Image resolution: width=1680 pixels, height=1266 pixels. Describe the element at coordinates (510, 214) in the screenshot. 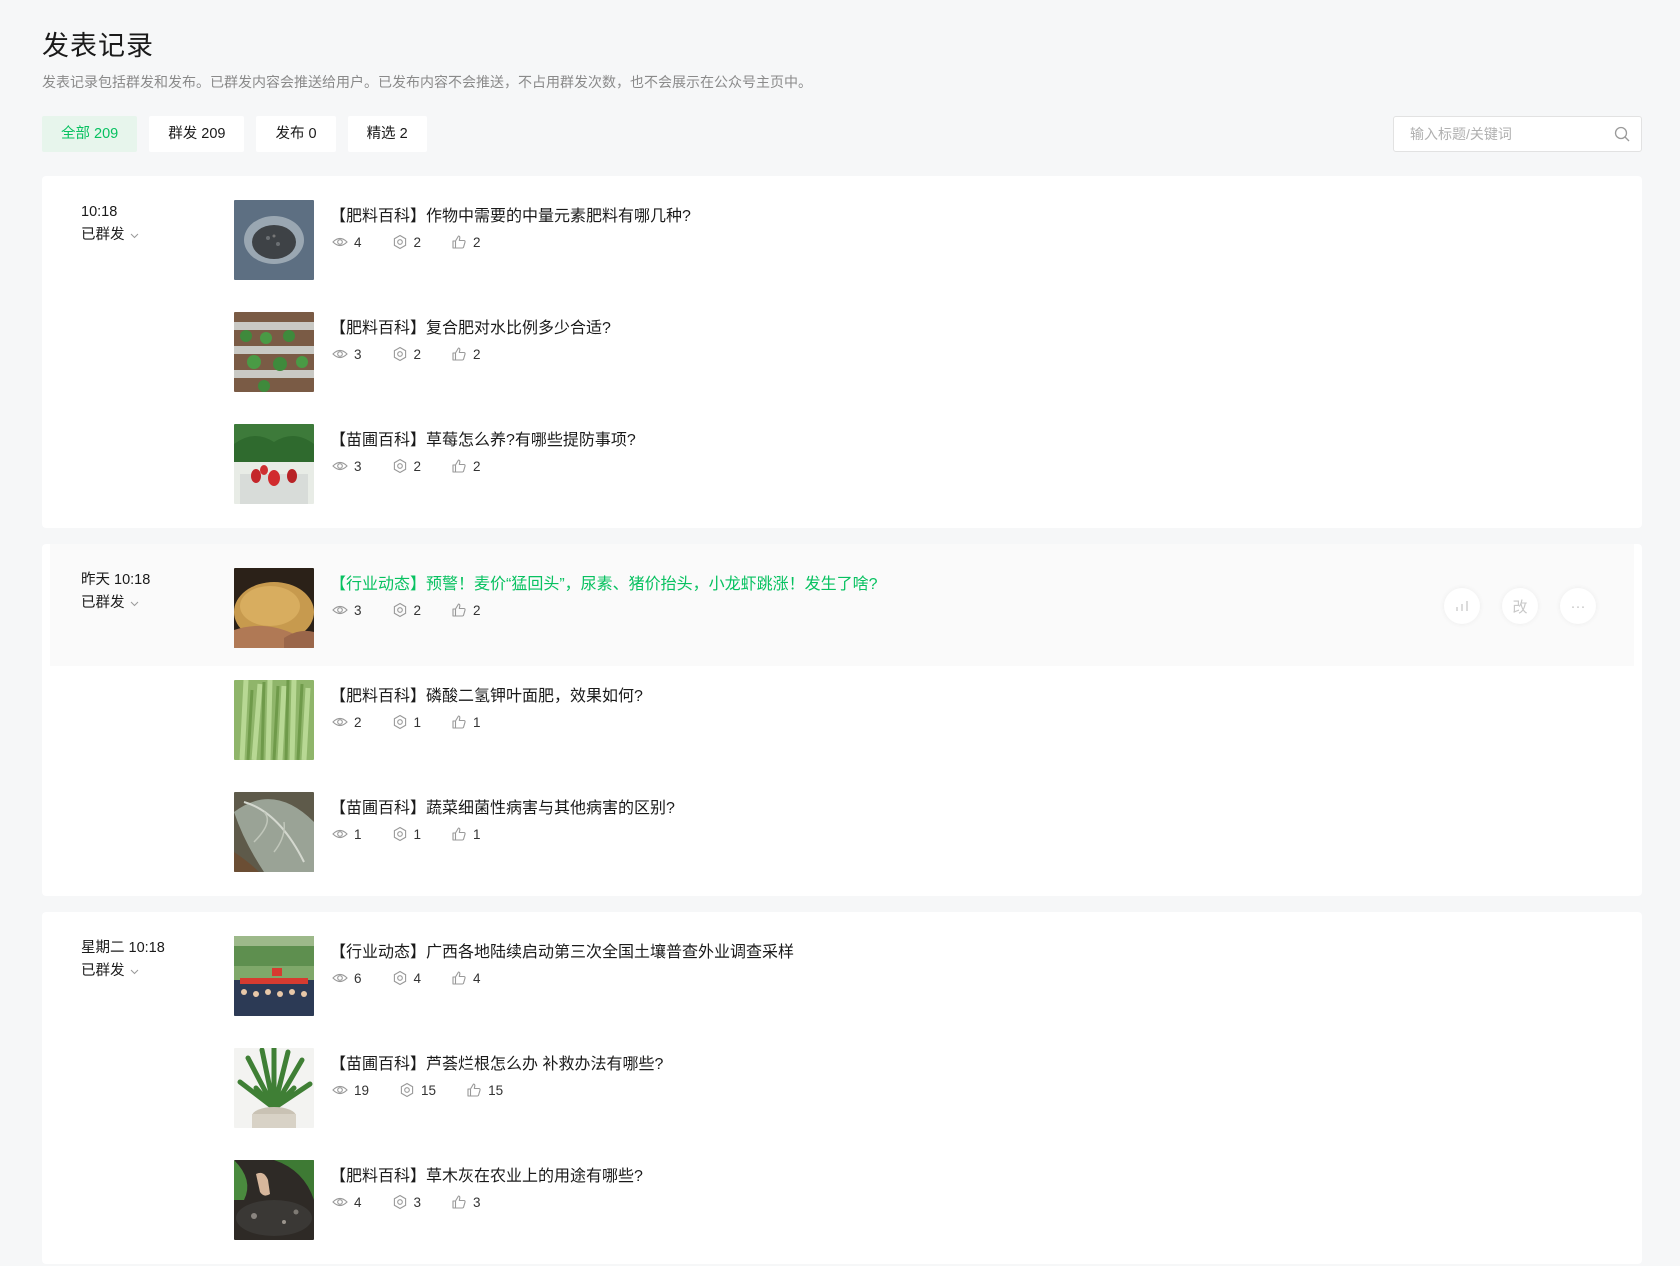

I see `article-title: 【肥料百科】作物中需要的中量元素肥料有哪几种?` at that location.